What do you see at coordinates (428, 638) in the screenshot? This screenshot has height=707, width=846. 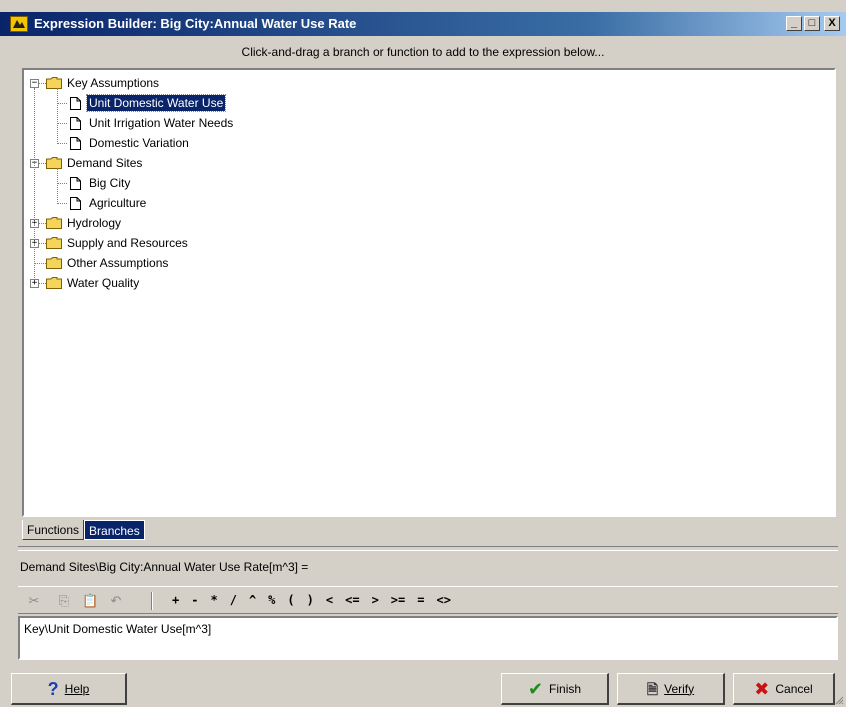 I see `expression-input: Key\Unit Domestic Water Use[m^3]` at bounding box center [428, 638].